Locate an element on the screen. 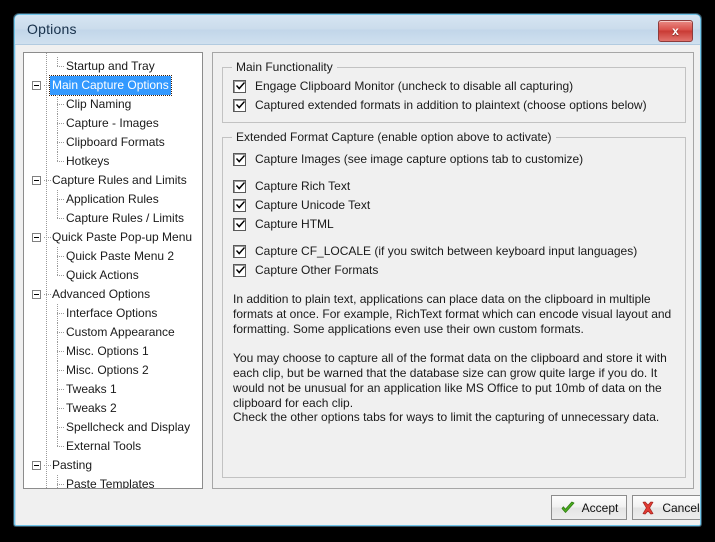 The height and width of the screenshot is (542, 715). sidebar-item-startup-and-tray: Startup and Tray is located at coordinates (113, 66).